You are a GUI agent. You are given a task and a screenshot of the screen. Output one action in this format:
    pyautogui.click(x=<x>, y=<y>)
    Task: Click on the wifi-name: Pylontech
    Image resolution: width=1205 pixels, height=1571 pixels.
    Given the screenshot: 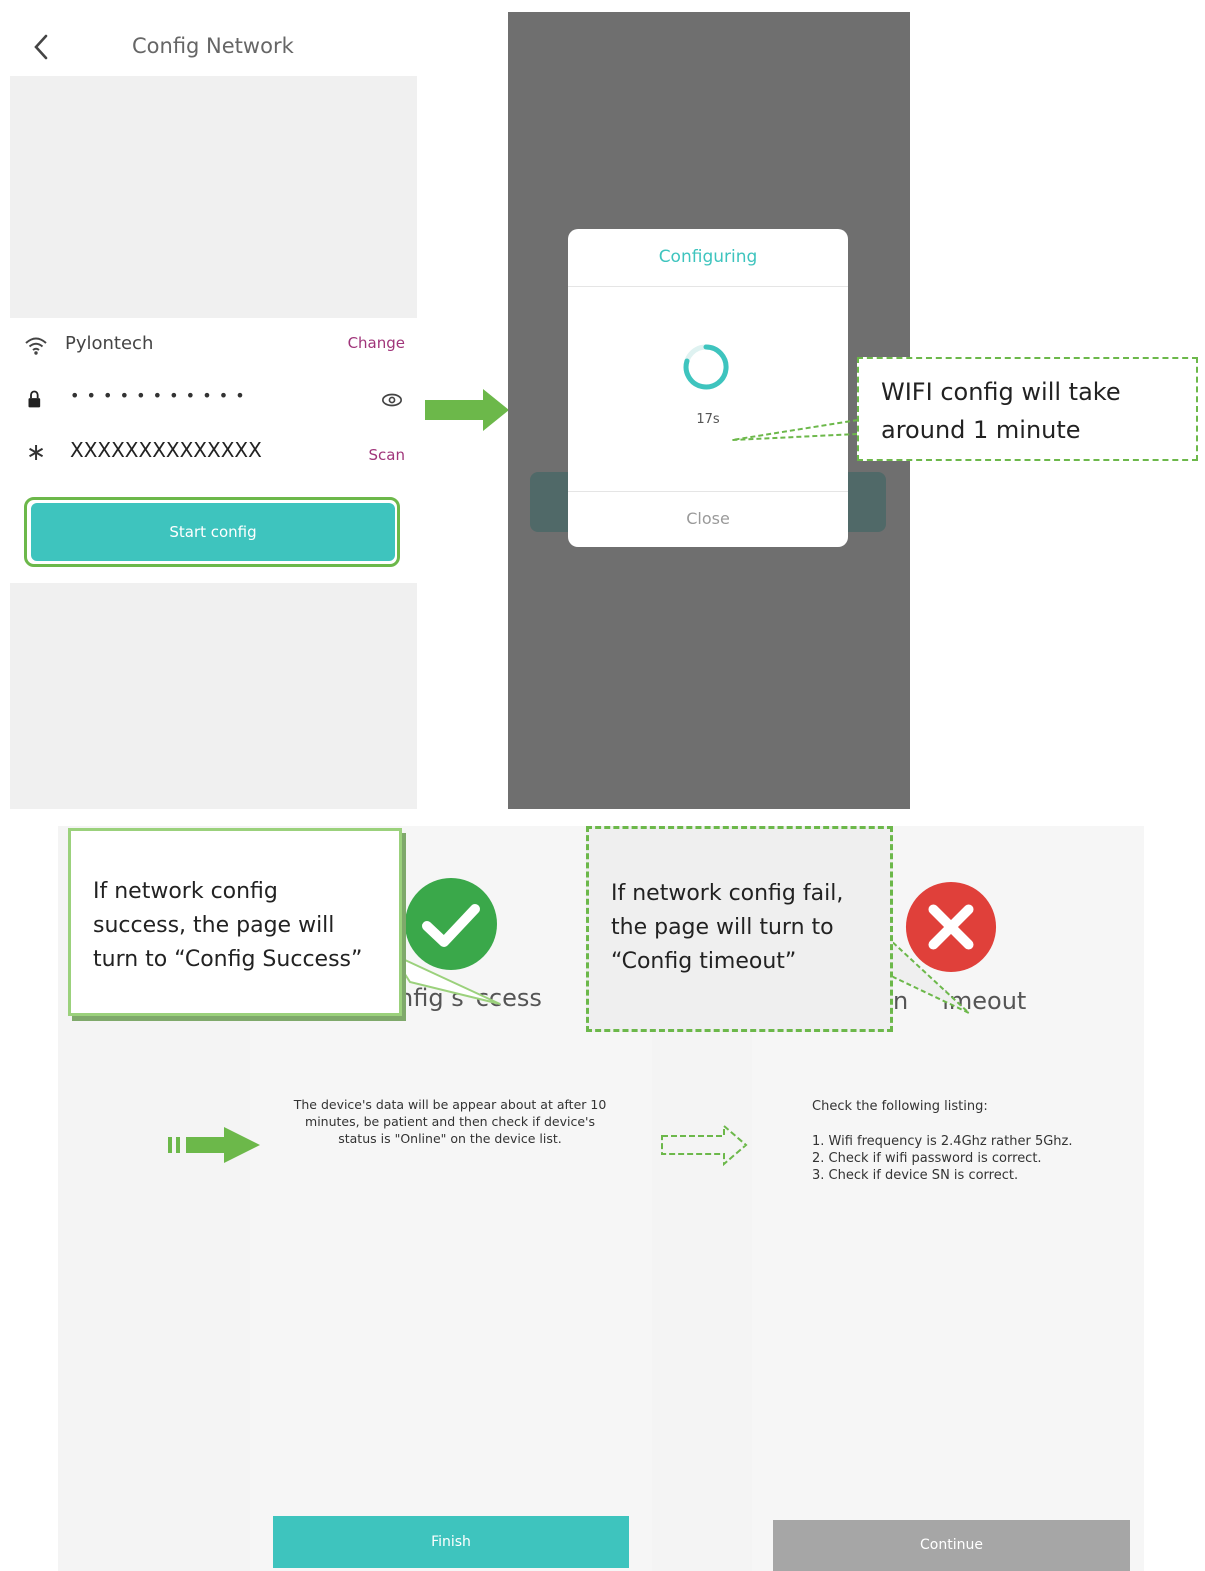 What is the action you would take?
    pyautogui.click(x=109, y=343)
    